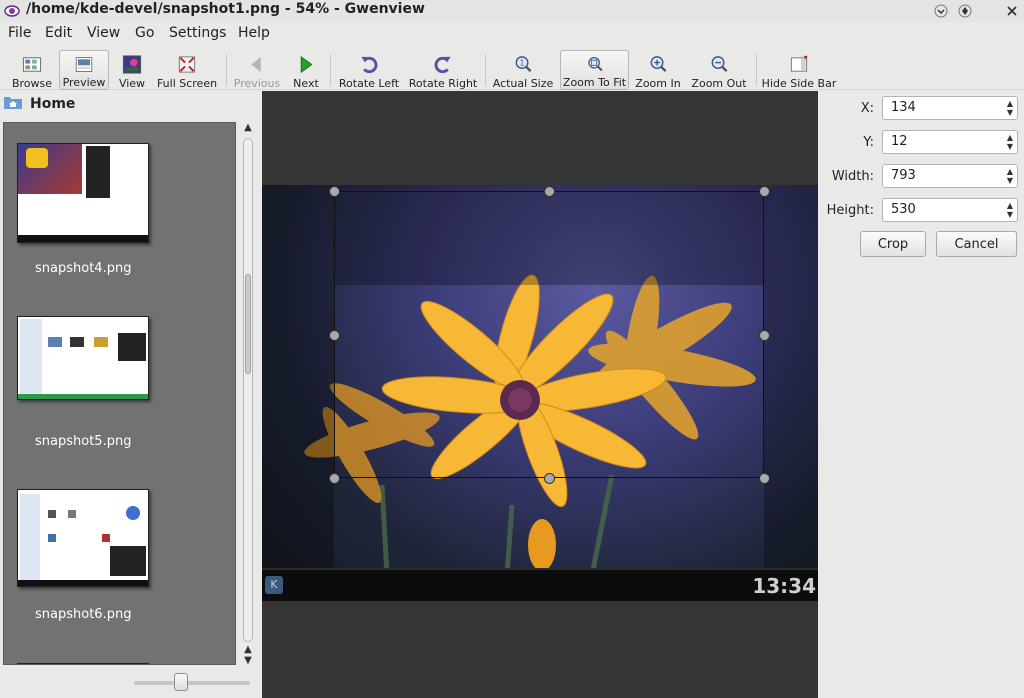  I want to click on y-label: Y:, so click(868, 142).